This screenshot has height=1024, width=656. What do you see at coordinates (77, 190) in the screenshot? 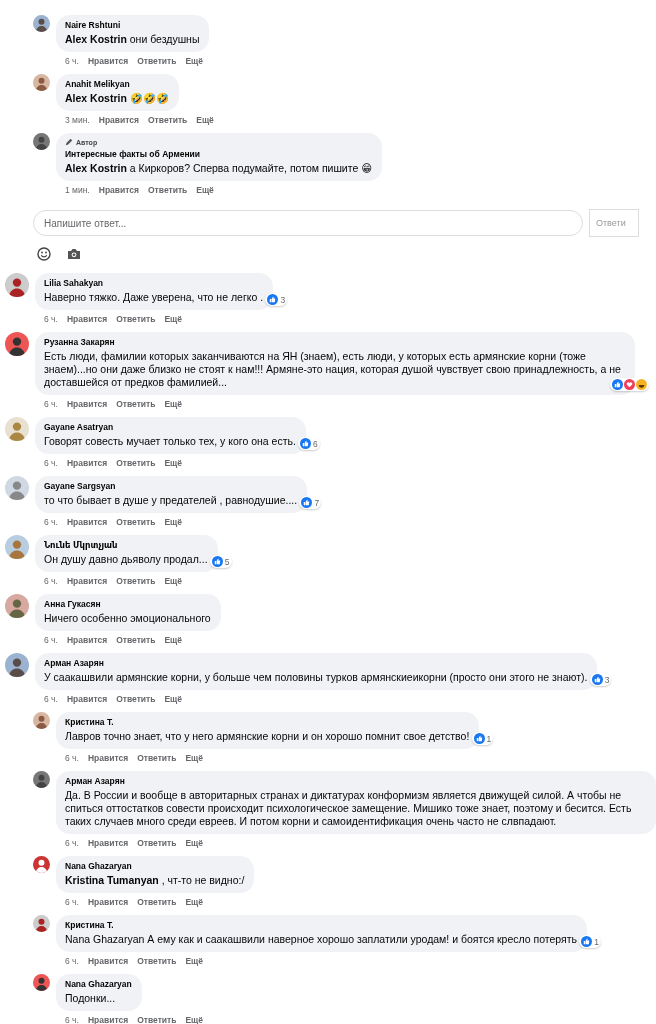
I see `comment-time: 1 мин.` at bounding box center [77, 190].